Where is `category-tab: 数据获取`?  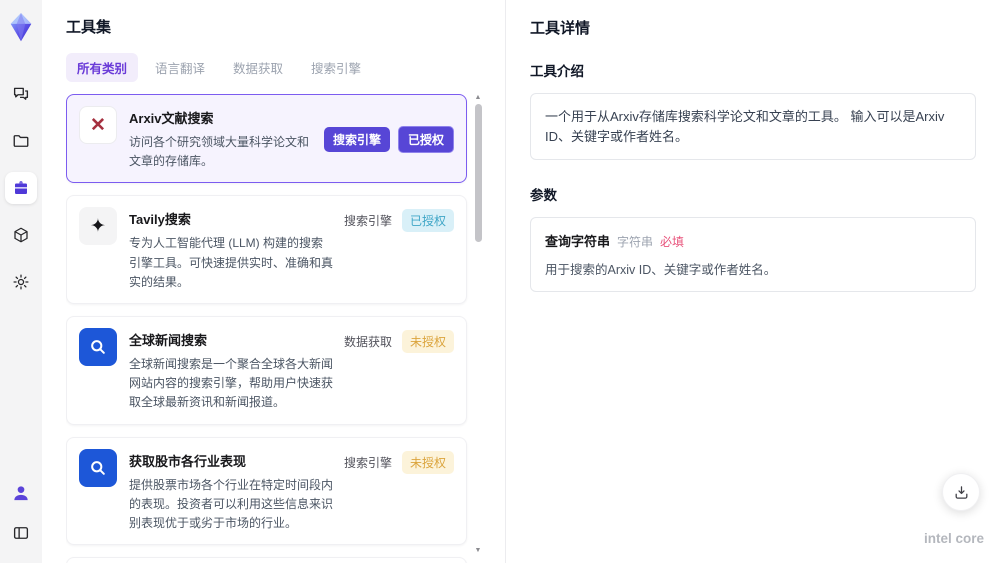
category-tab: 数据获取 is located at coordinates (258, 67).